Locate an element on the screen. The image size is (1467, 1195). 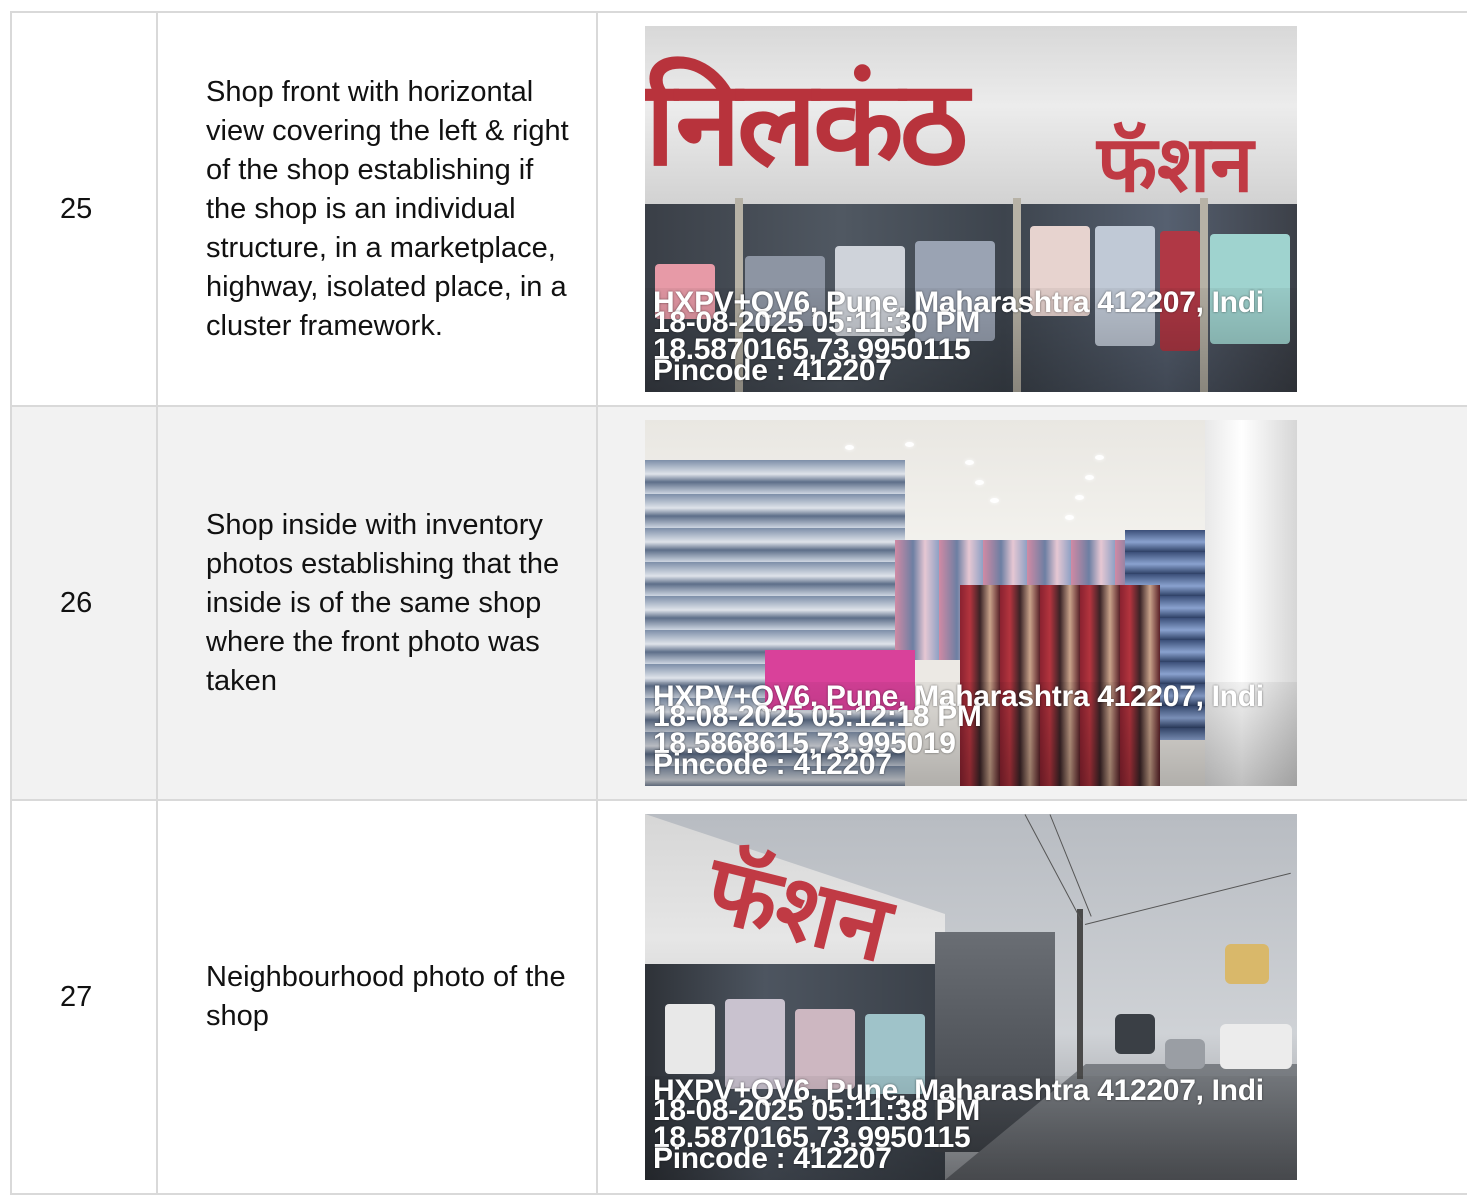
row-number: 26 is located at coordinates (84, 603).